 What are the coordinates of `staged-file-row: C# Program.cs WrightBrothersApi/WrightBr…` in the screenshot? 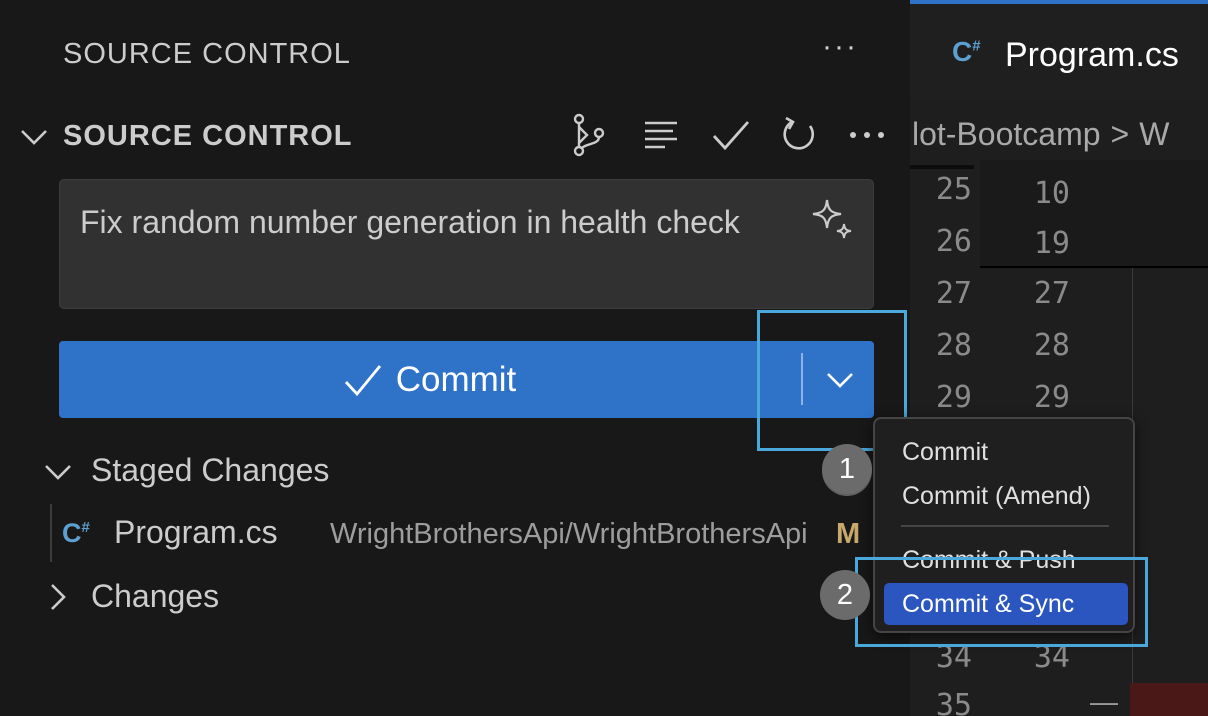 It's located at (455, 533).